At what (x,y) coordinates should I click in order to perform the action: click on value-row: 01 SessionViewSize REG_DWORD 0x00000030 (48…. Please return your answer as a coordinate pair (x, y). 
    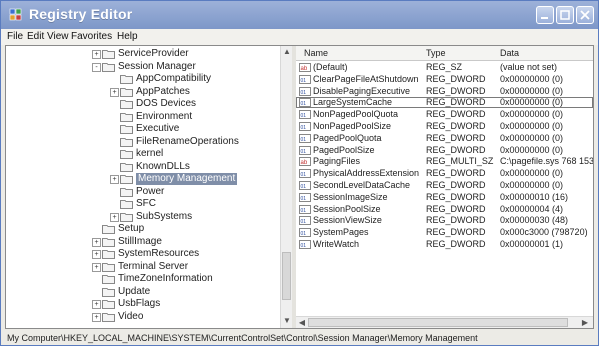
    Looking at the image, I should click on (444, 220).